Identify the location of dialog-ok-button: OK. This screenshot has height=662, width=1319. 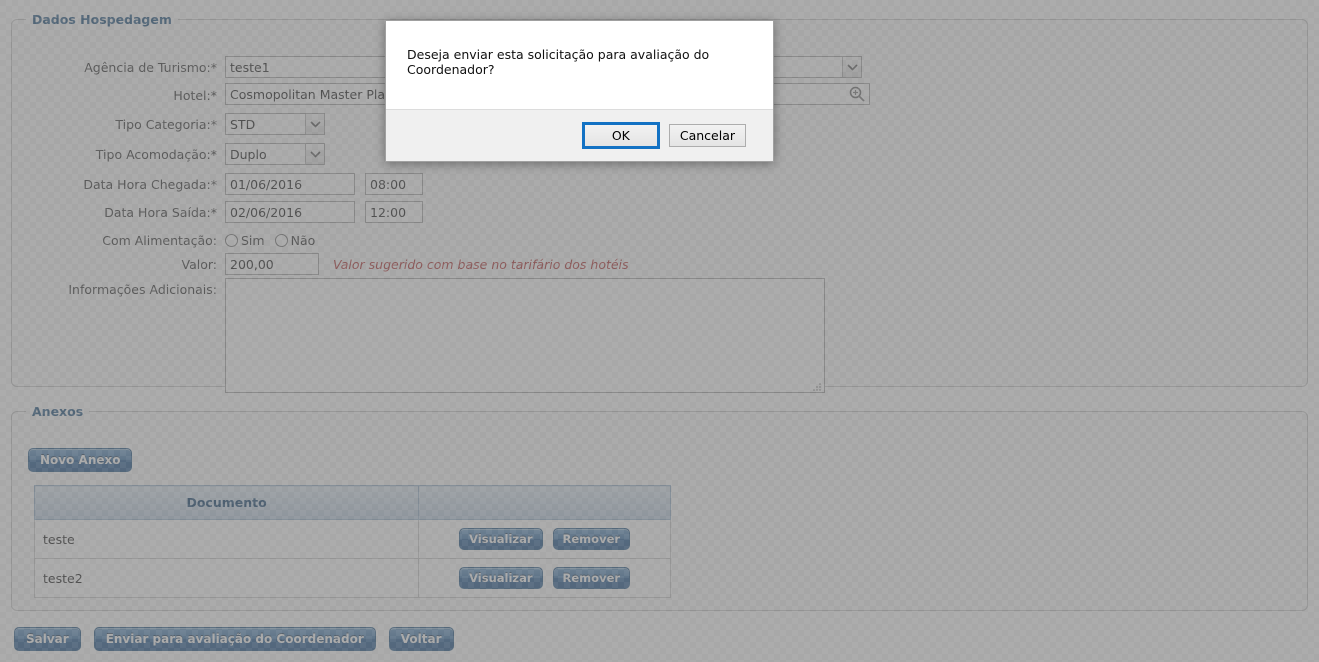
(620, 135).